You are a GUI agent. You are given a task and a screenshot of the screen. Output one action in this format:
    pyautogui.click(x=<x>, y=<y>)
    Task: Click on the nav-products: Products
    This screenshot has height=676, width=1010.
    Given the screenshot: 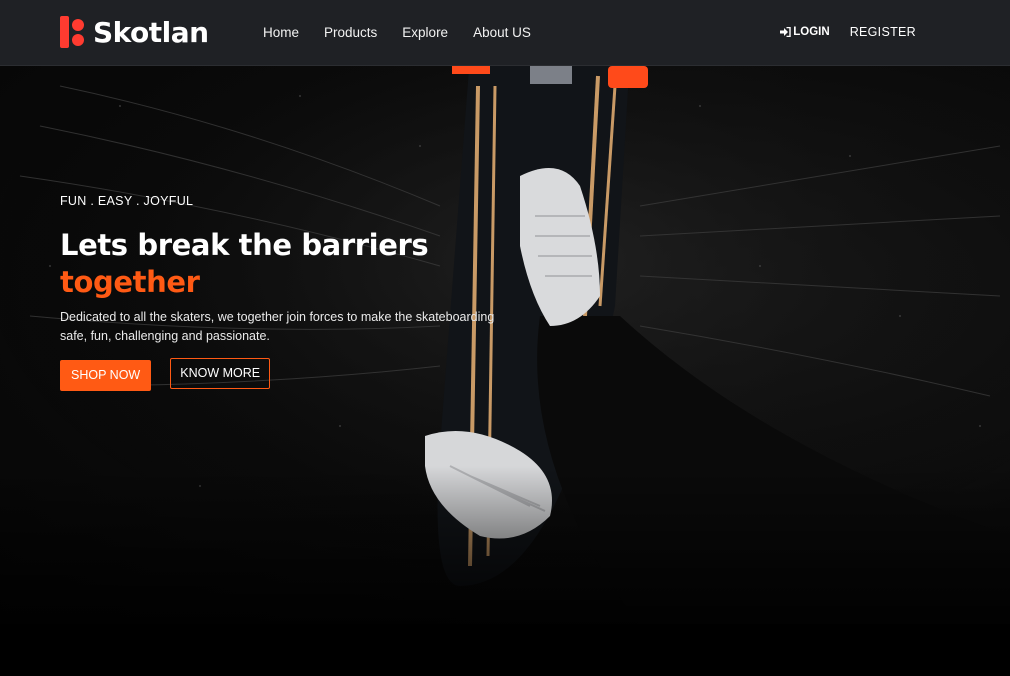 What is the action you would take?
    pyautogui.click(x=350, y=32)
    